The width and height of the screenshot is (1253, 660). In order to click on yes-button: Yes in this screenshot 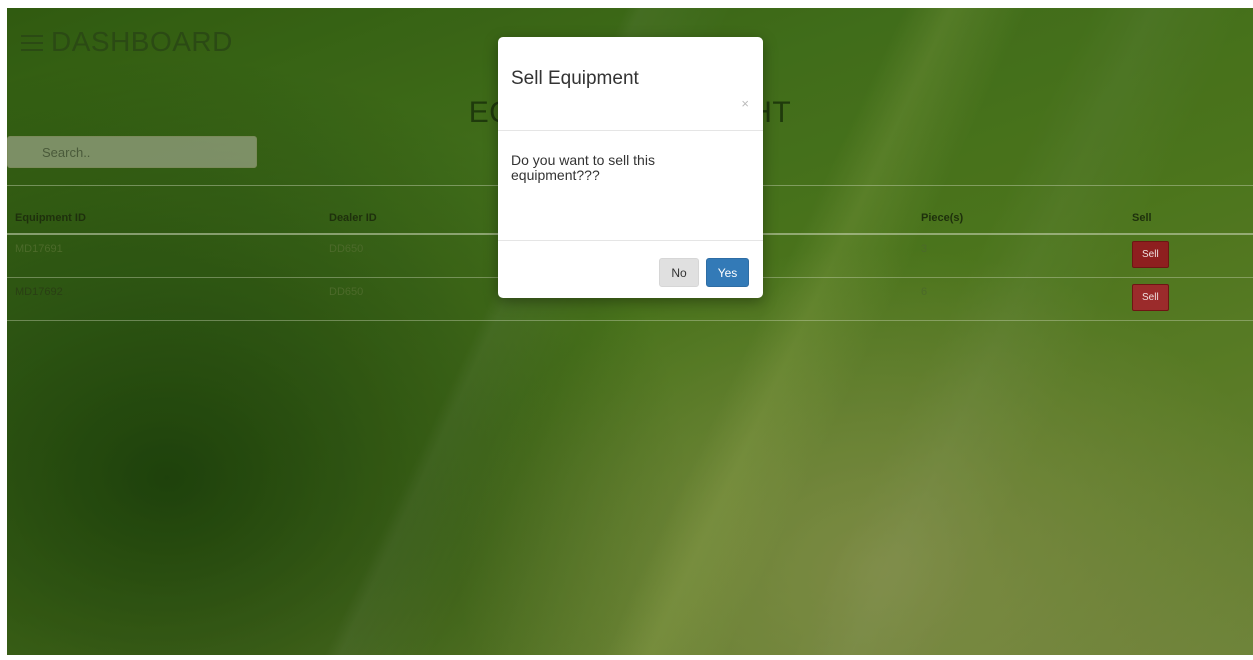, I will do `click(727, 272)`.